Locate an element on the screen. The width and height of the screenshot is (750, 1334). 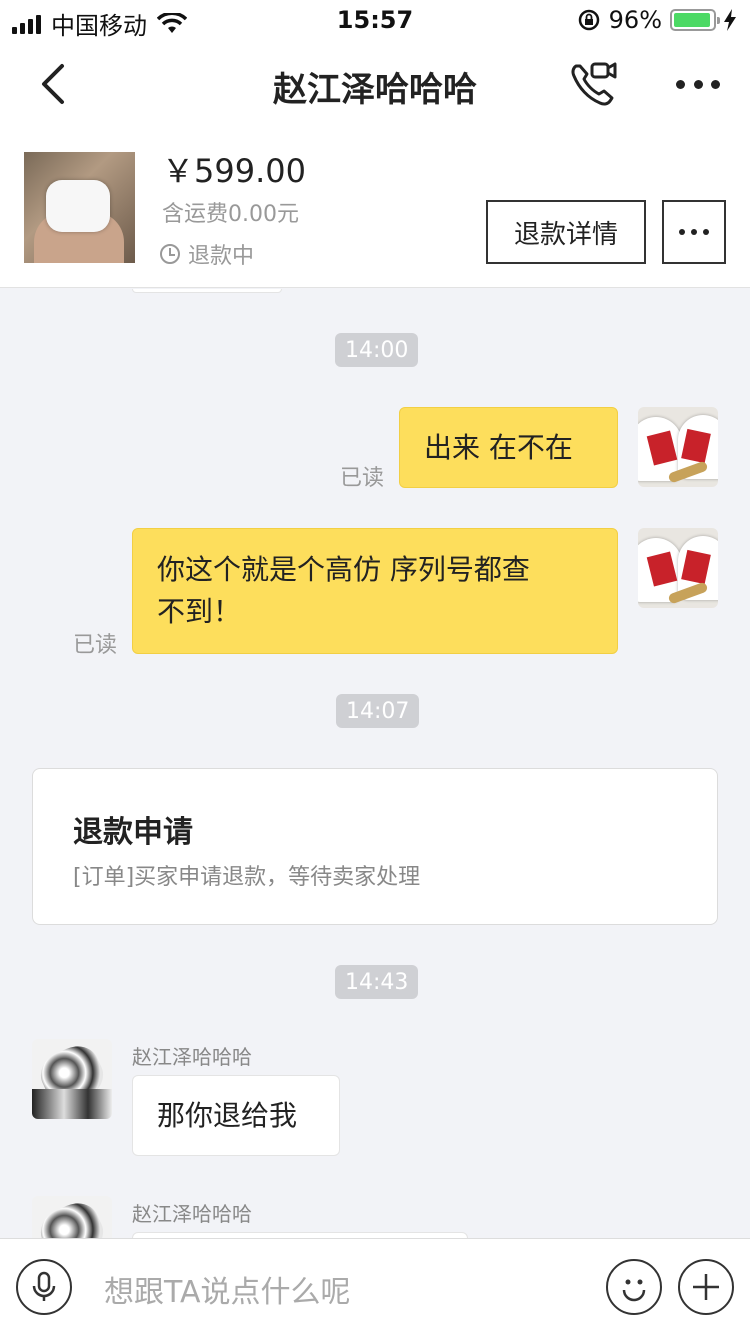
refund-details-button: 退款详情 is located at coordinates (566, 232).